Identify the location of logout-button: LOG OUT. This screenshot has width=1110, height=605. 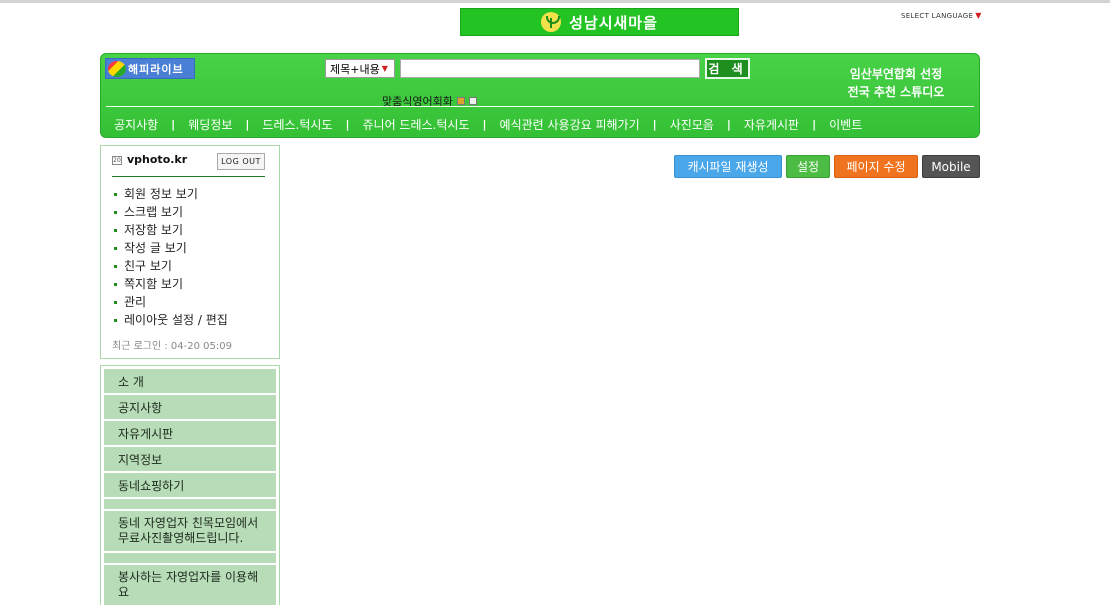
(241, 161).